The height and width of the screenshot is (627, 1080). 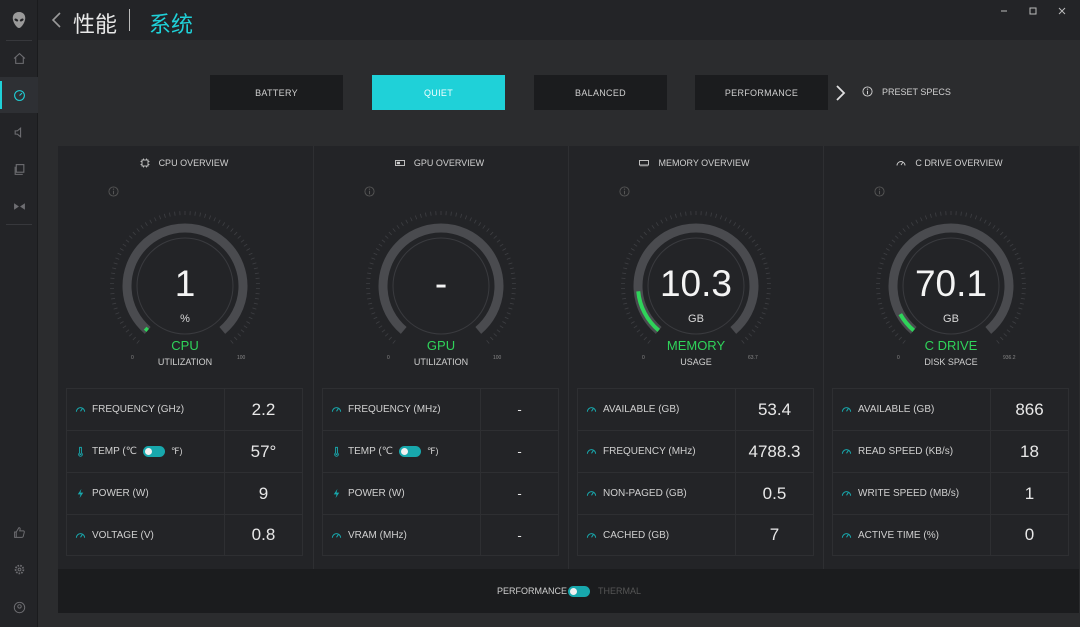 What do you see at coordinates (171, 23) in the screenshot?
I see `page-subtitle: 系统` at bounding box center [171, 23].